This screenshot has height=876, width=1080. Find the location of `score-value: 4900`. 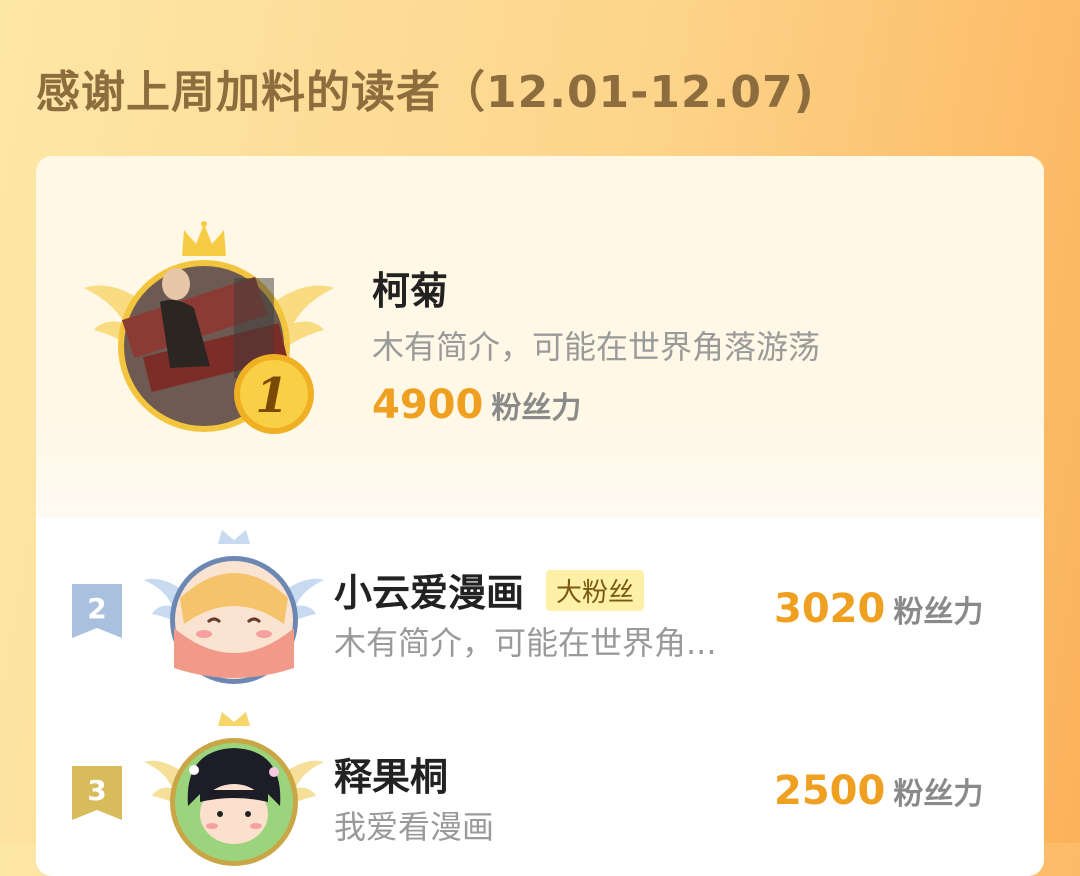

score-value: 4900 is located at coordinates (428, 405).